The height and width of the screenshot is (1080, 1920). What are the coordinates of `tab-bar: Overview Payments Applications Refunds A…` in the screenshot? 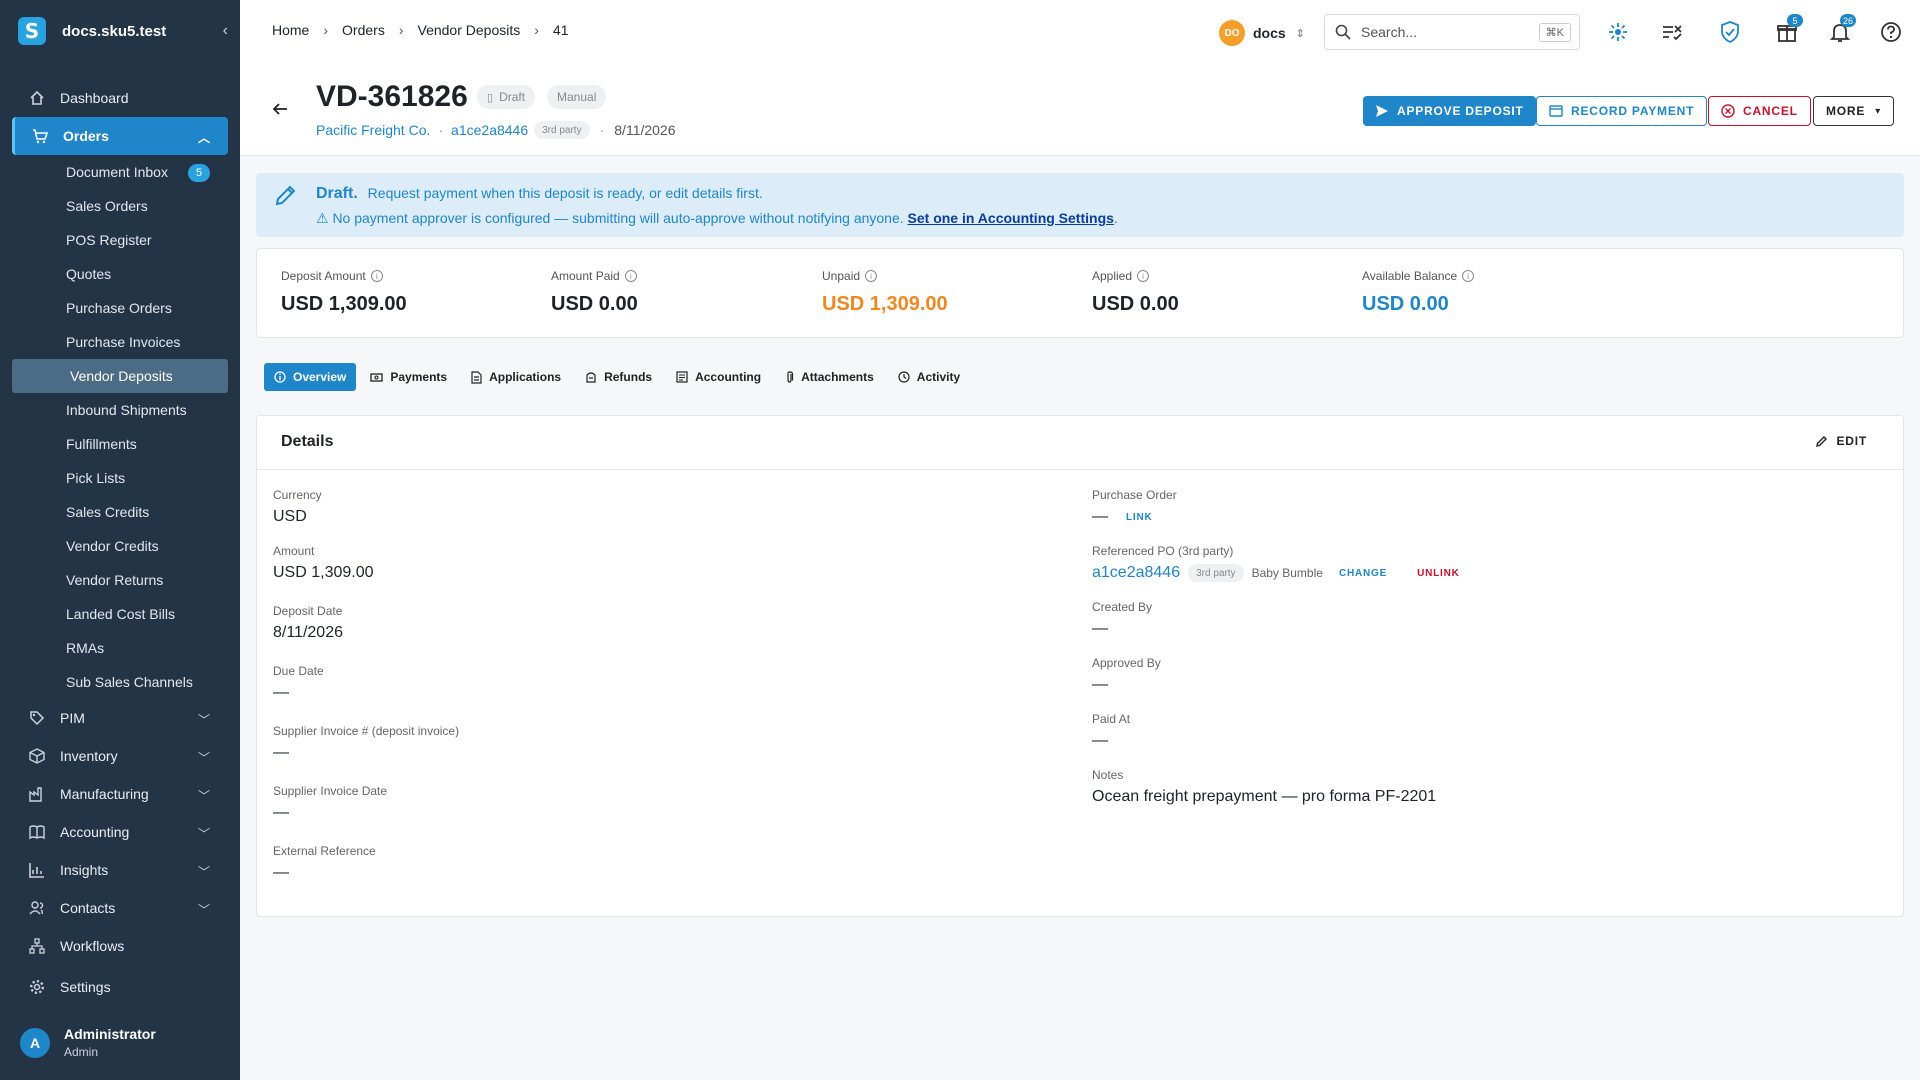 It's located at (619, 377).